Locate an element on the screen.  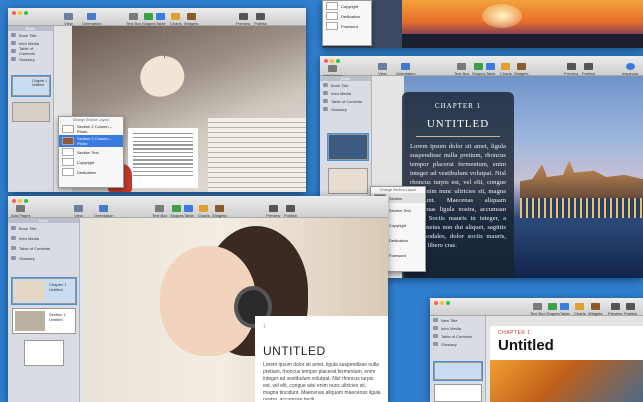
toolbar-button-inspector: Inspector is located at coordinates (630, 69).